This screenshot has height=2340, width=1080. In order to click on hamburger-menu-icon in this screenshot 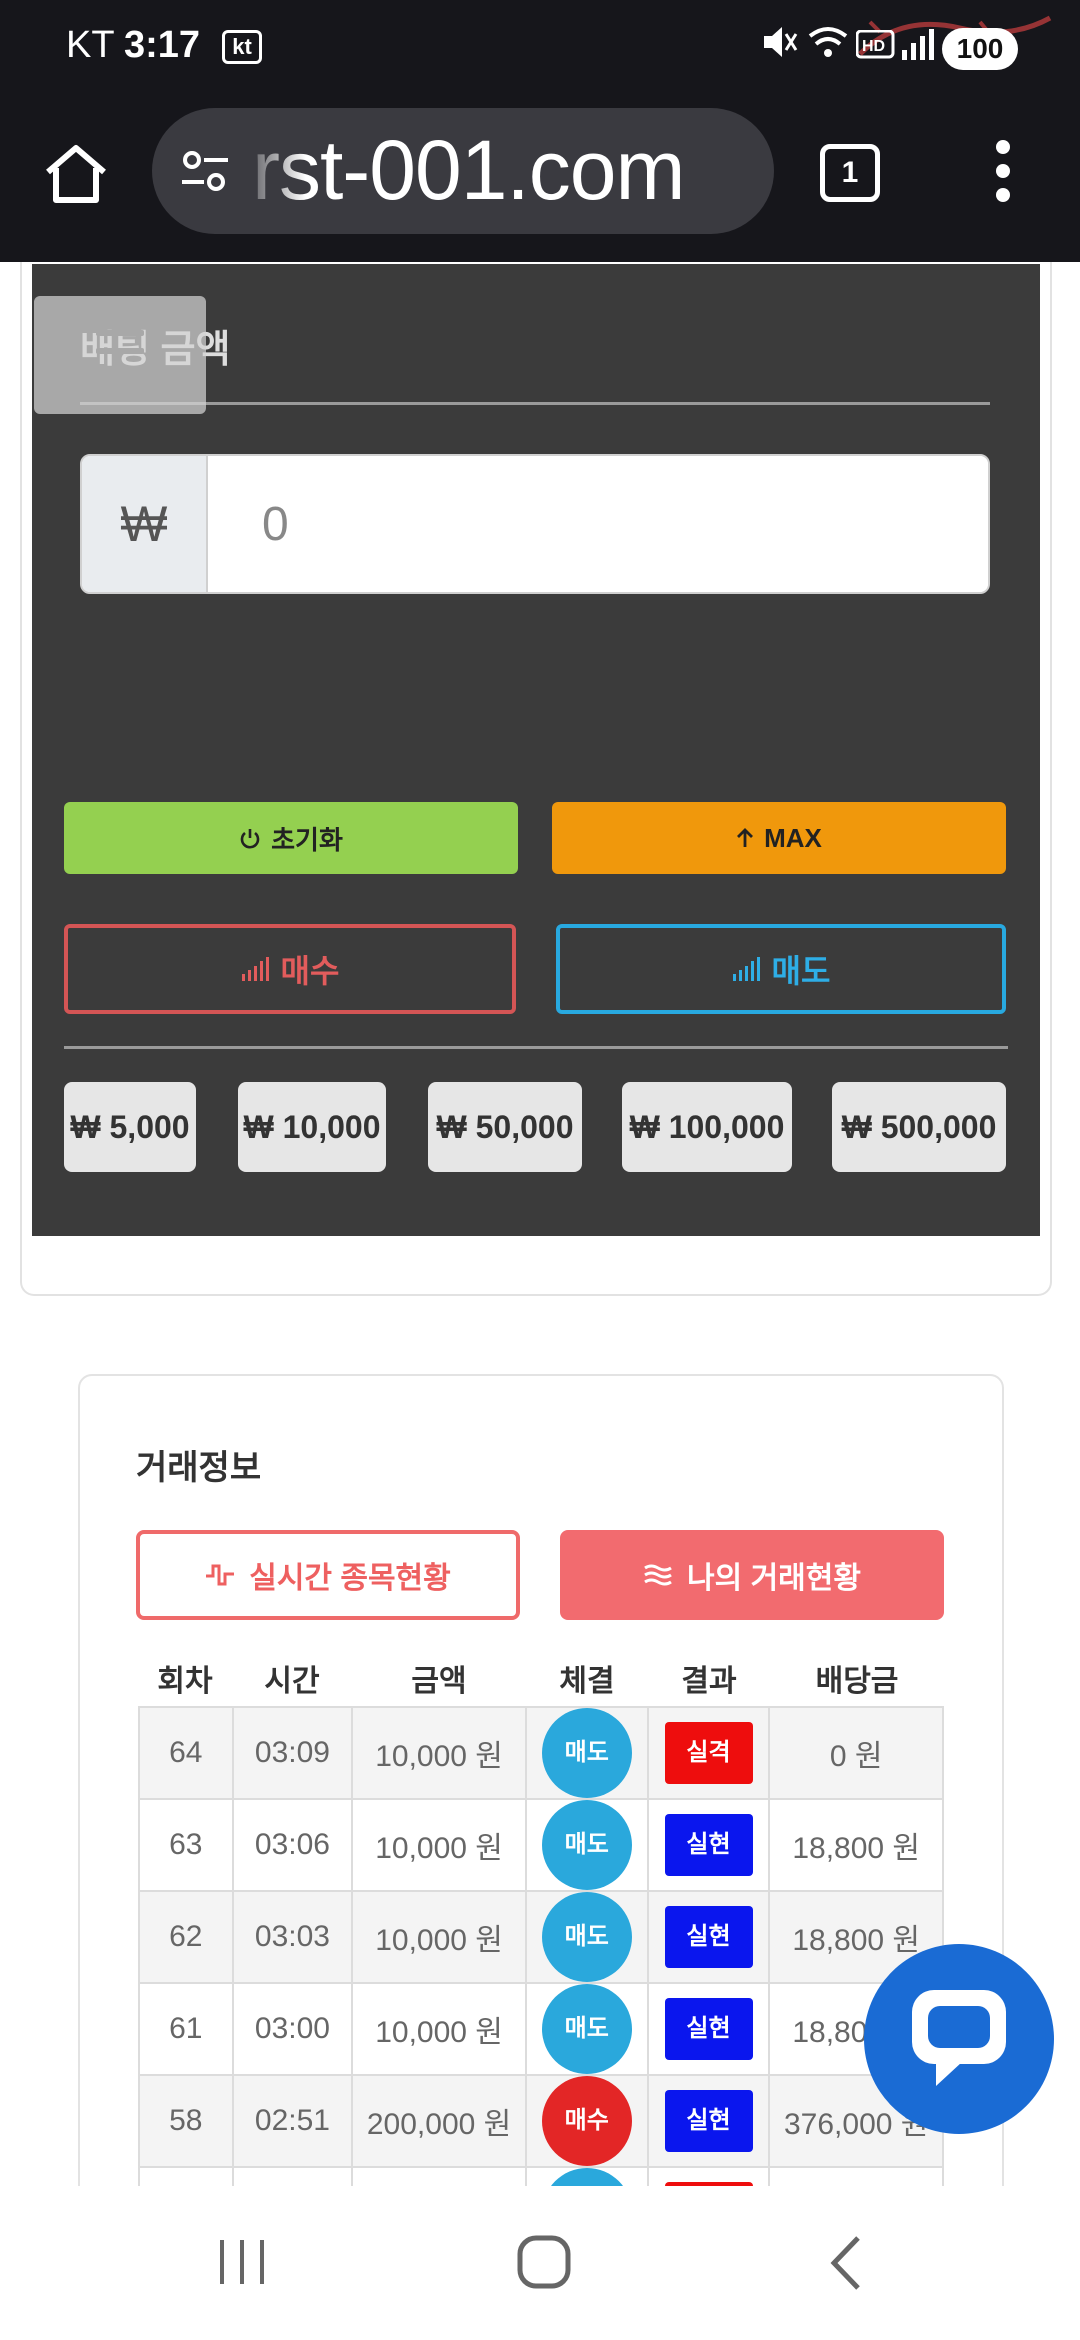, I will do `click(120, 355)`.